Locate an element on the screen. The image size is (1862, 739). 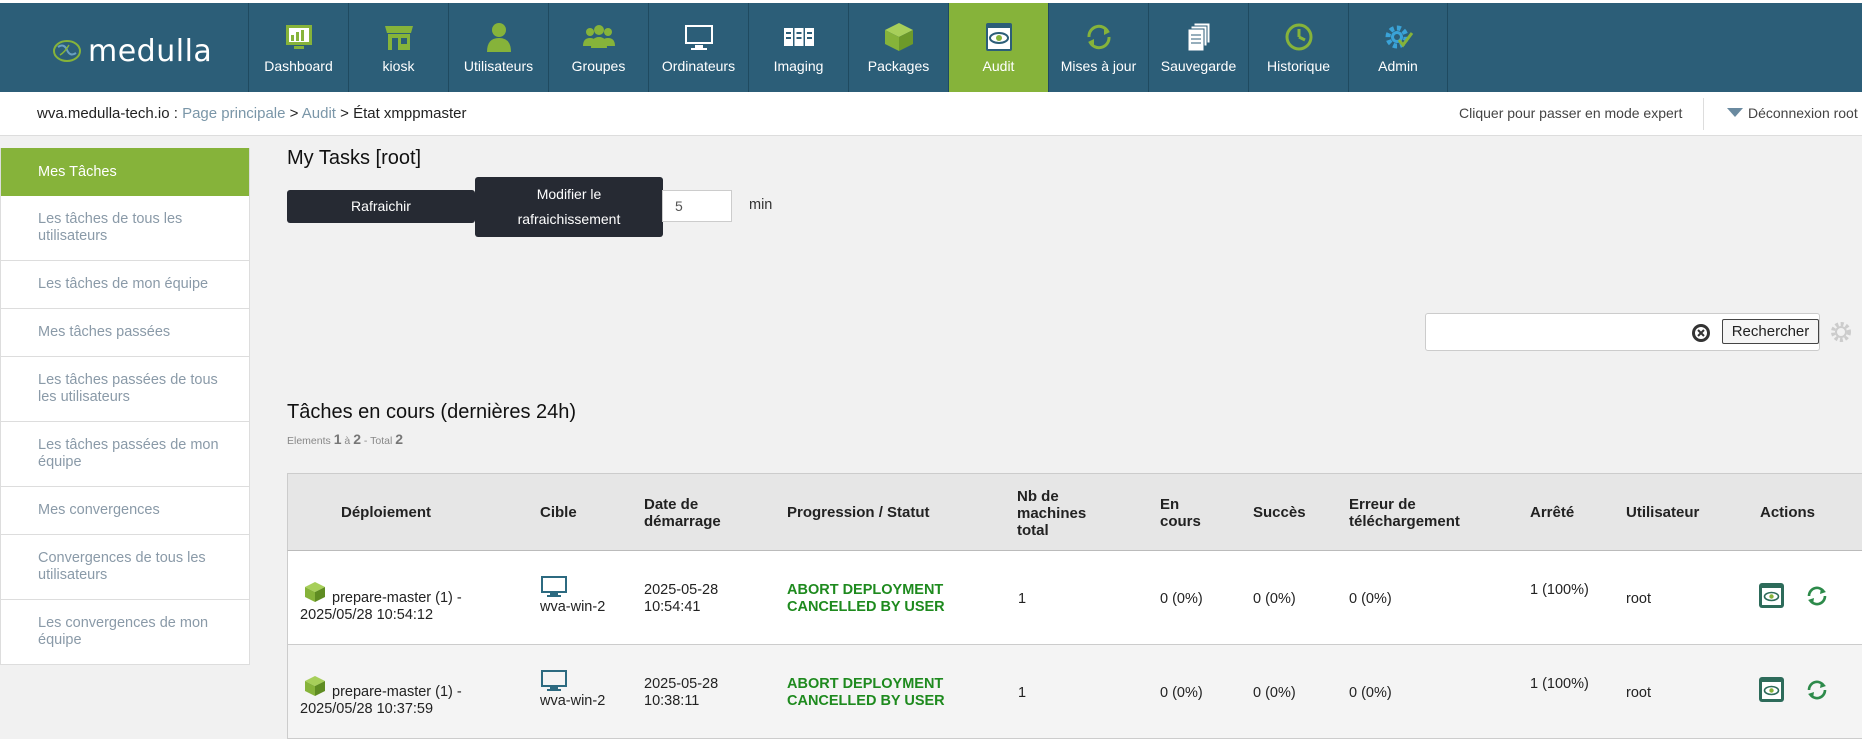
sidebar-item-convergences-tous: Convergences de tous les utilisateurs is located at coordinates (125, 567).